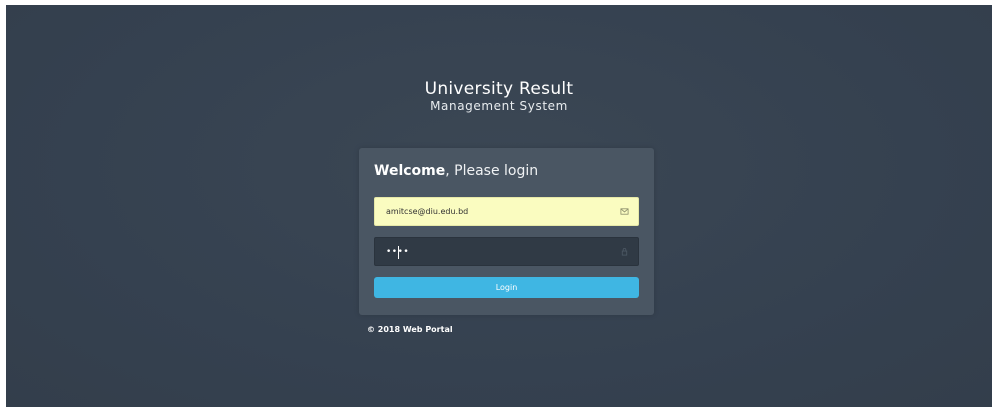 This screenshot has width=998, height=412. I want to click on welcome-text: Welcome, so click(410, 171).